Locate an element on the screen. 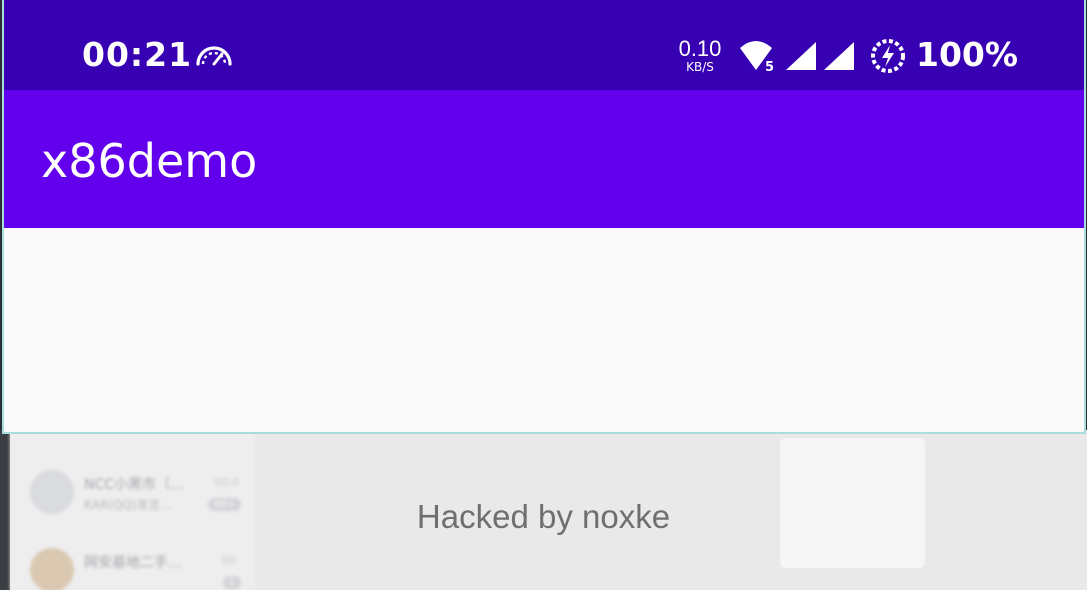 Image resolution: width=1087 pixels, height=590 pixels. chat-time: 00:0 is located at coordinates (226, 482).